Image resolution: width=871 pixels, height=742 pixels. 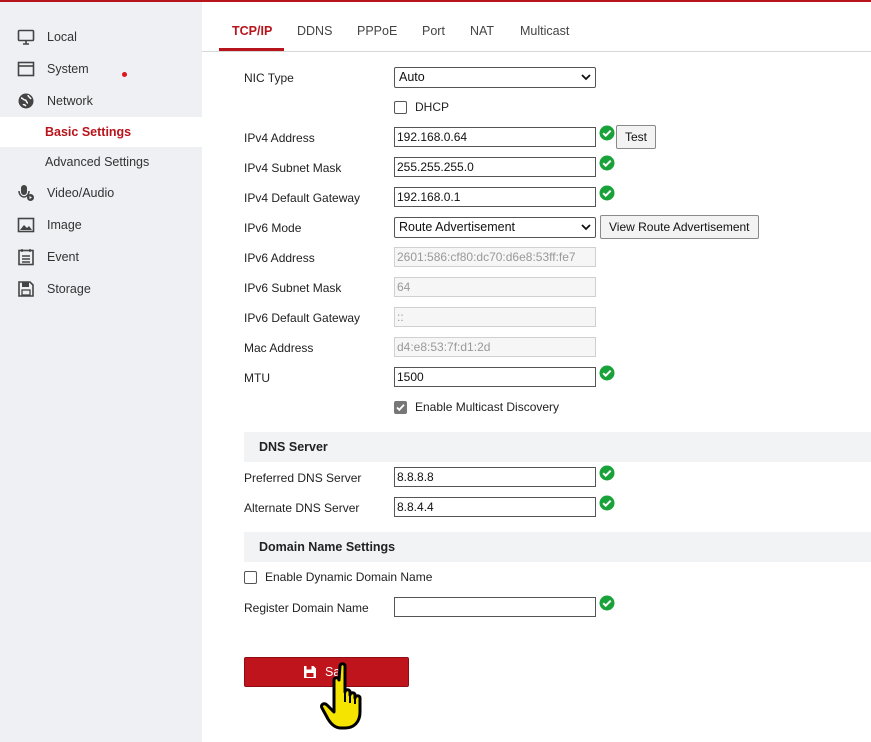 I want to click on sidebar-item-basic-settings: Basic Settings, so click(x=101, y=132).